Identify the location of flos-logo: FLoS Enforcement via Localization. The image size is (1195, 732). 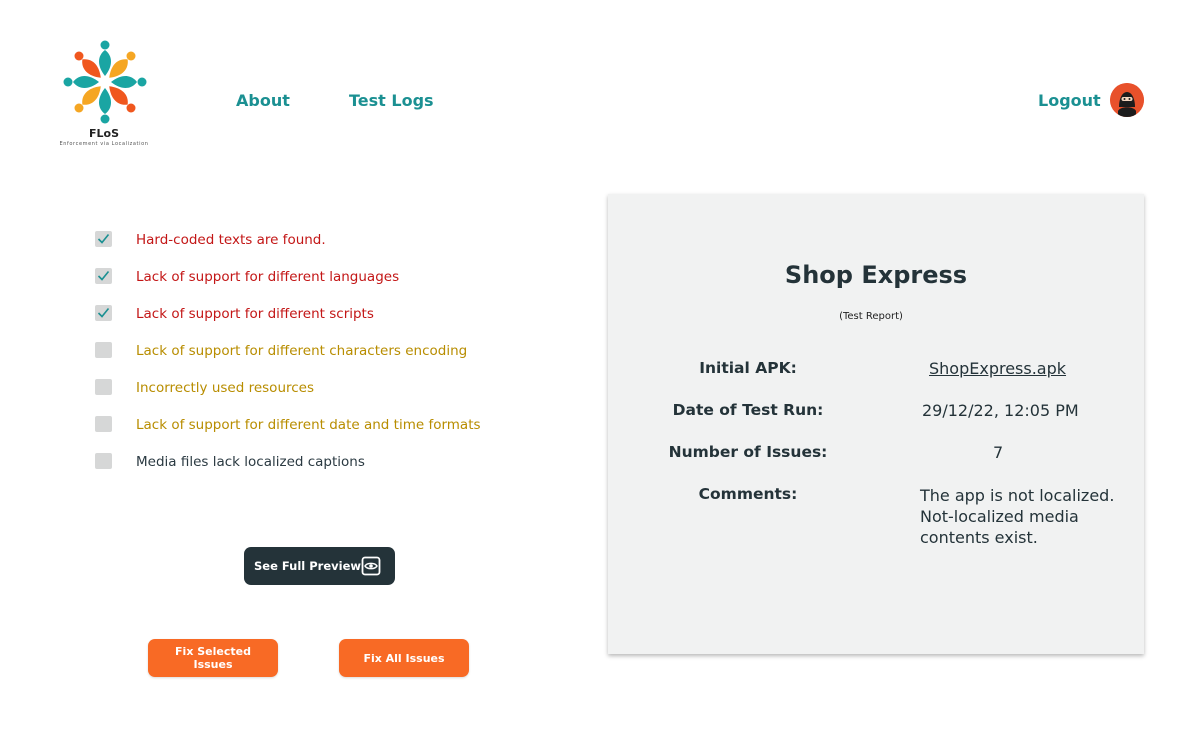
(105, 94).